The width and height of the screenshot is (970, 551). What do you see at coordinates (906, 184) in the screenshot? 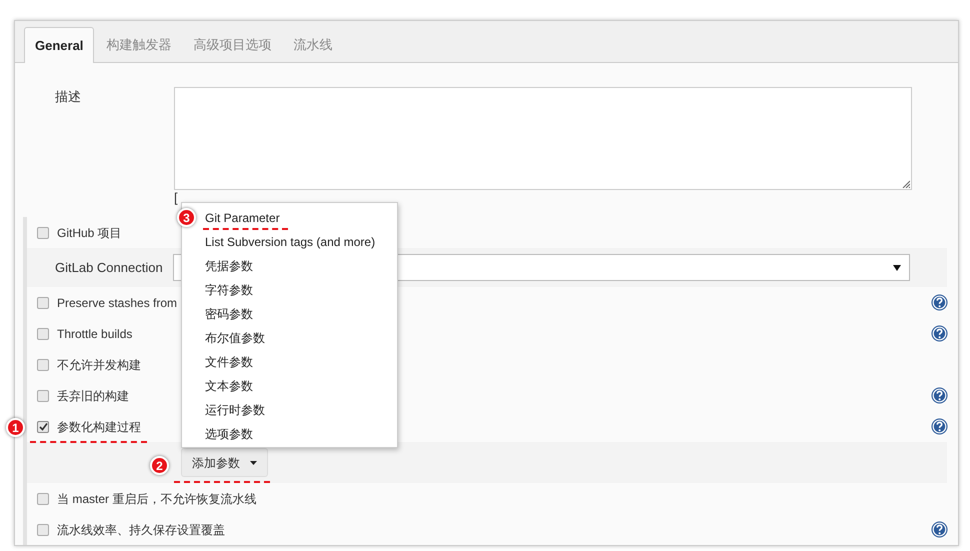
I see `resize-grip-icon` at bounding box center [906, 184].